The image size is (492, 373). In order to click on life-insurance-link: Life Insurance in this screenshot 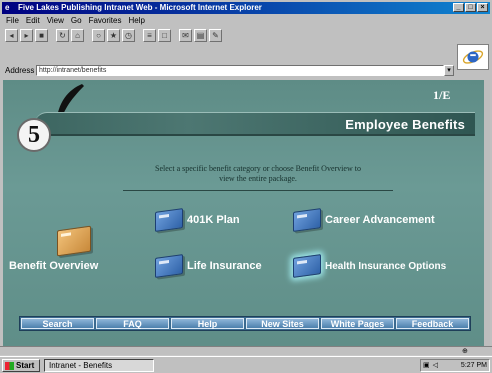, I will do `click(208, 266)`.